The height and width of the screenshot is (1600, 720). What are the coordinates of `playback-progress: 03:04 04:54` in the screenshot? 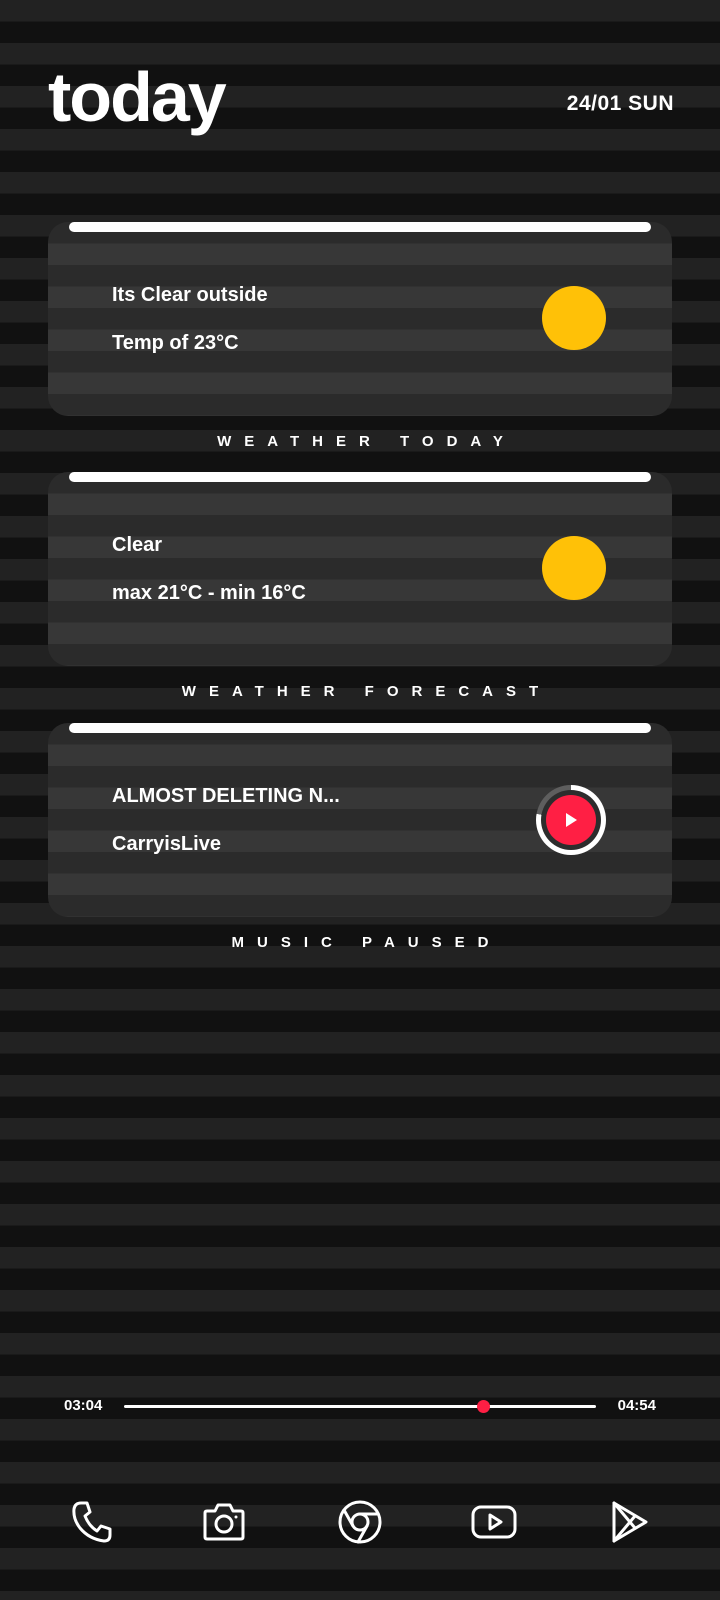 It's located at (360, 1407).